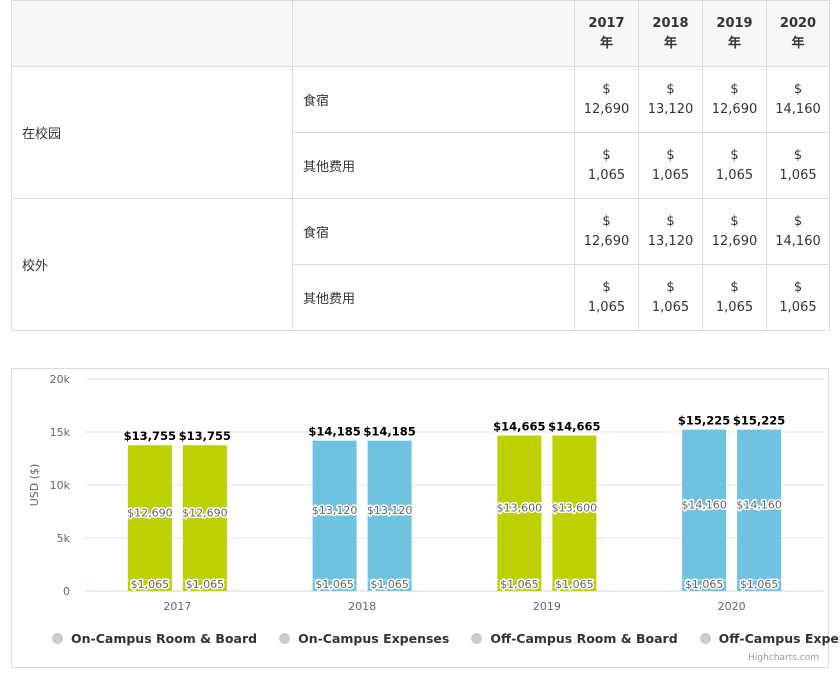  I want to click on legend-item-on-campus-room-board: On-Campus Room & Board, so click(154, 638).